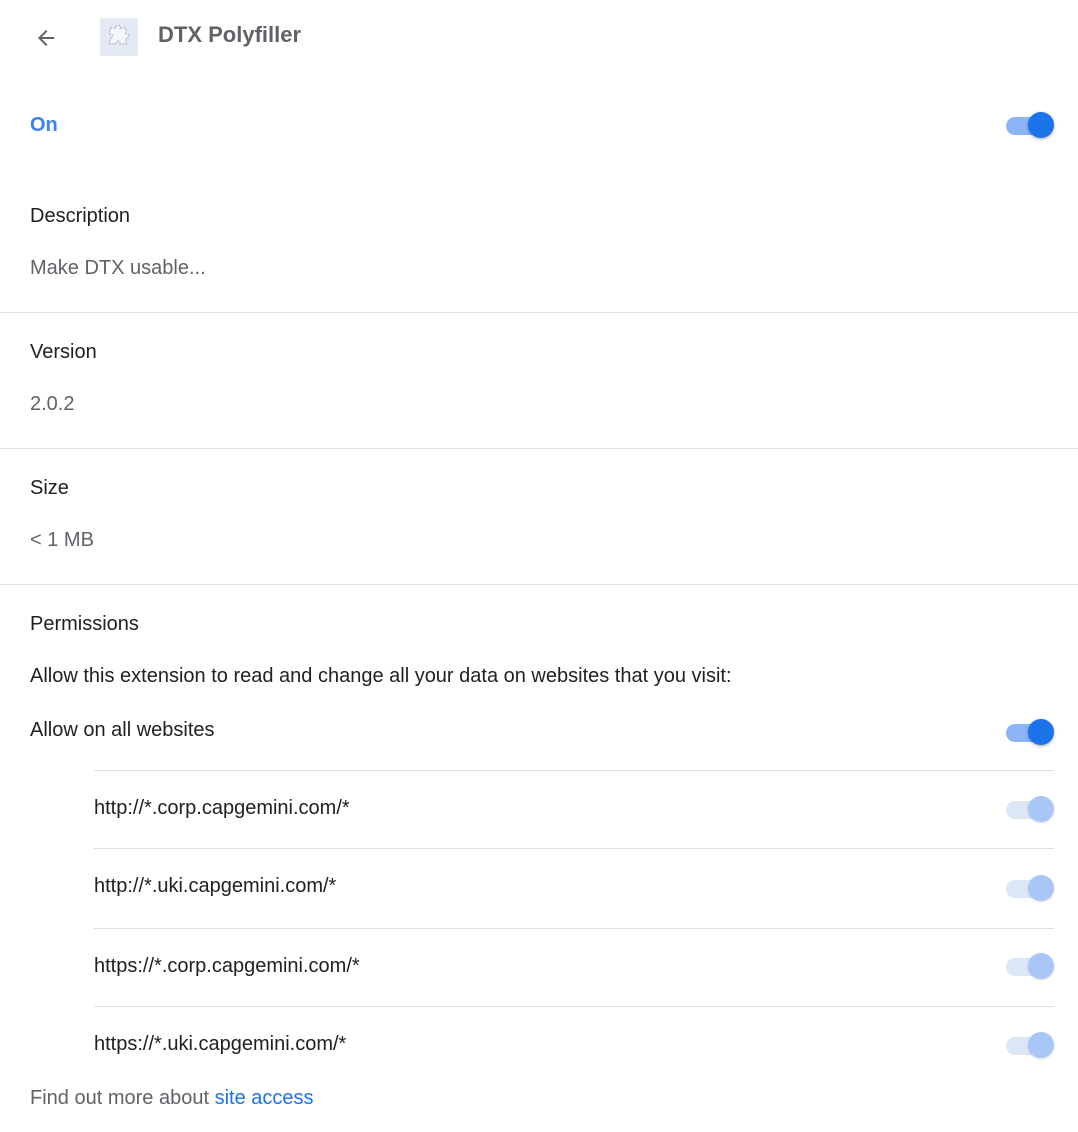  Describe the element at coordinates (215, 886) in the screenshot. I see `site-url: http://*.uki.capgemini.com/*` at that location.